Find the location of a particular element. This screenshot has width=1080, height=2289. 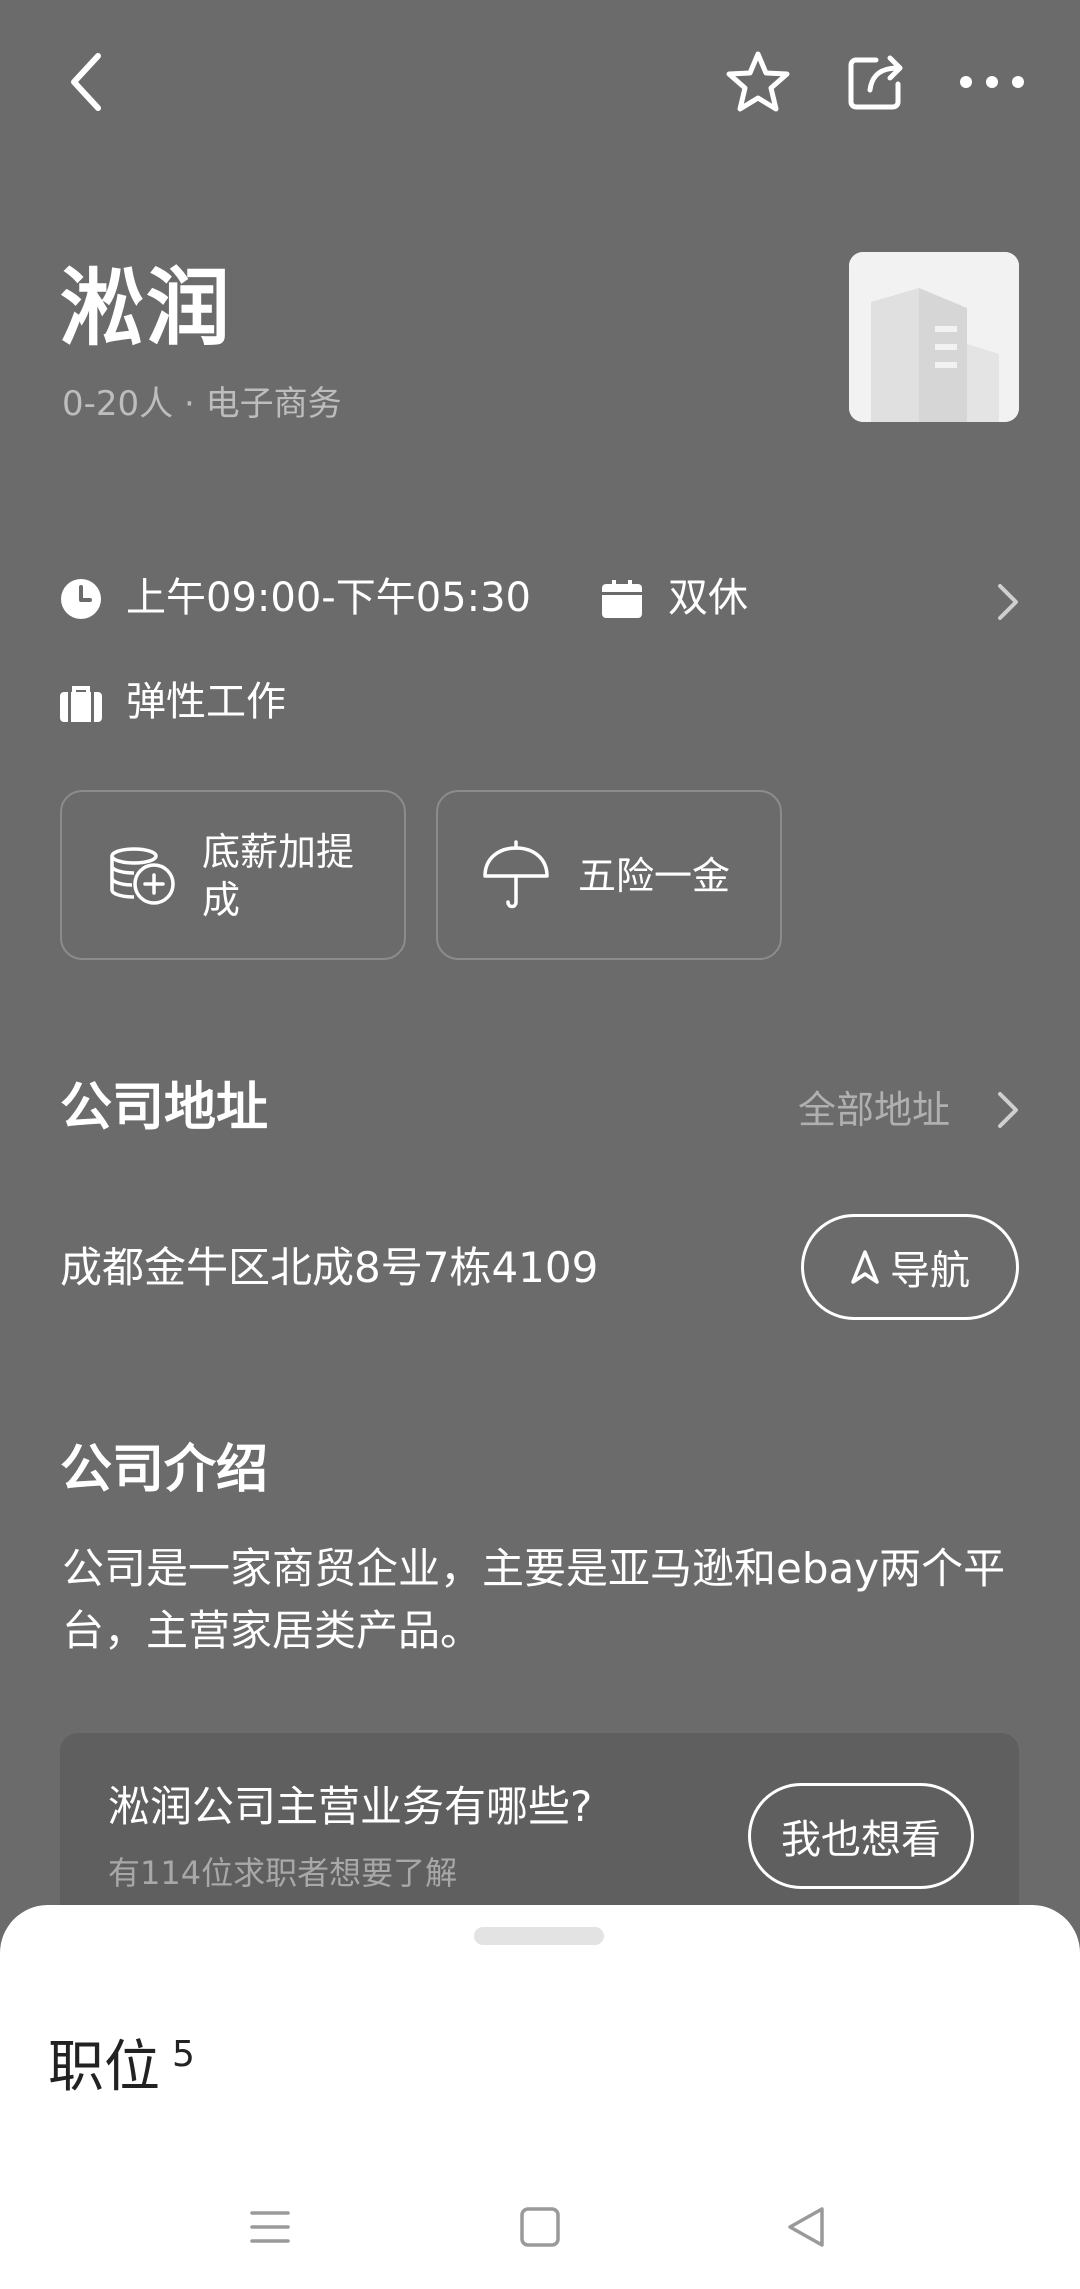

benefit-label: 五险一金 is located at coordinates (654, 876).